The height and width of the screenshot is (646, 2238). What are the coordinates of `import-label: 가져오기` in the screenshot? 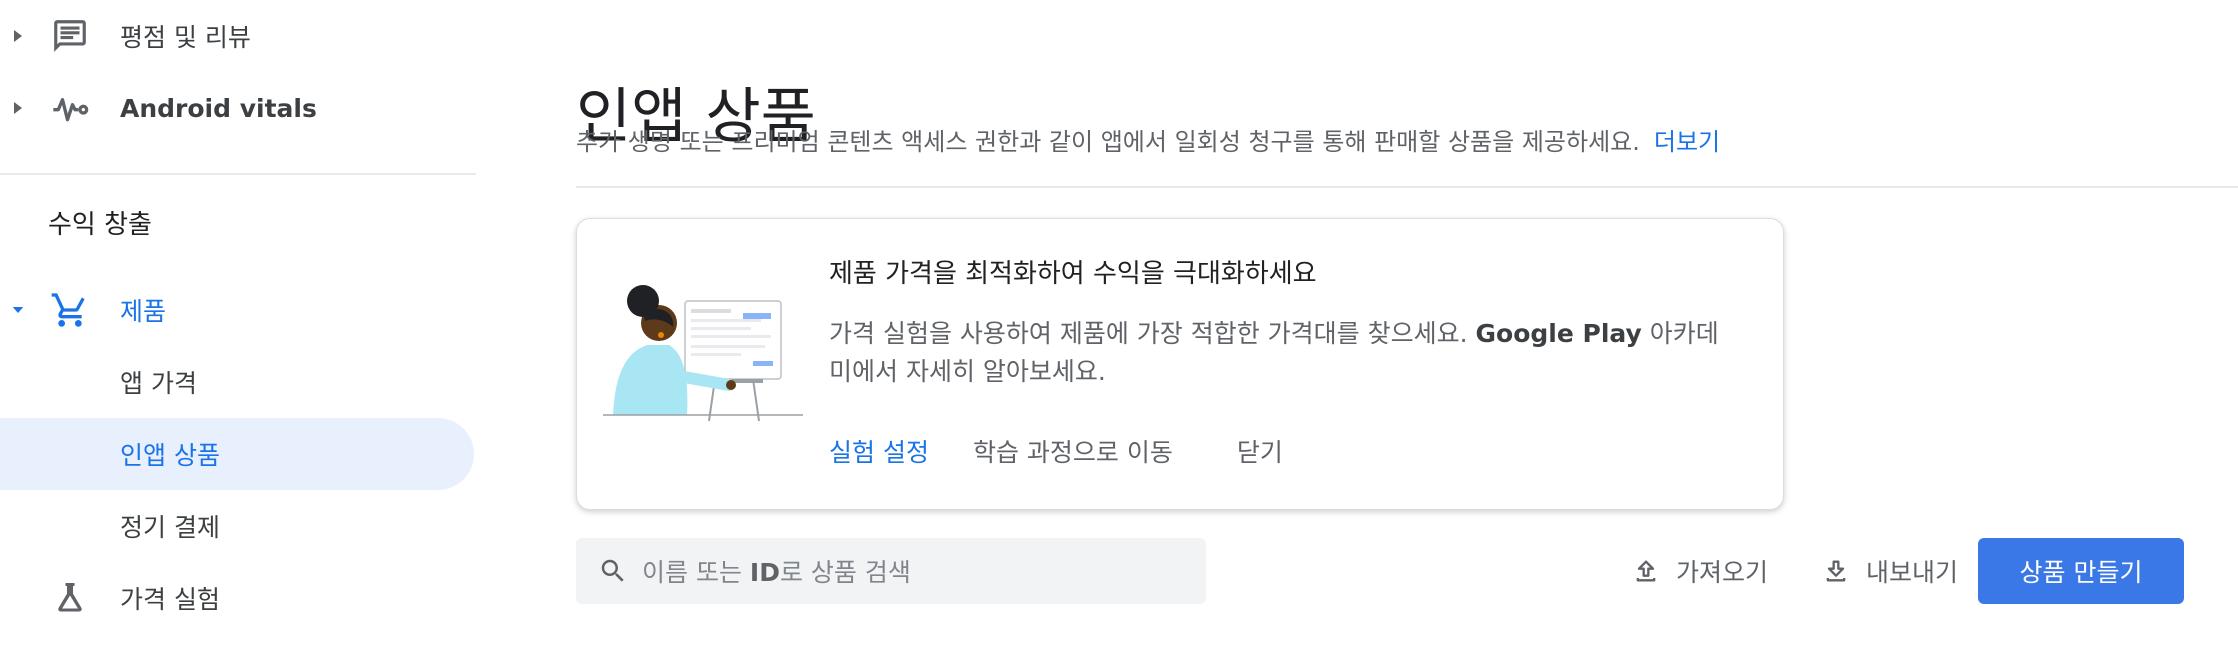 It's located at (1722, 572).